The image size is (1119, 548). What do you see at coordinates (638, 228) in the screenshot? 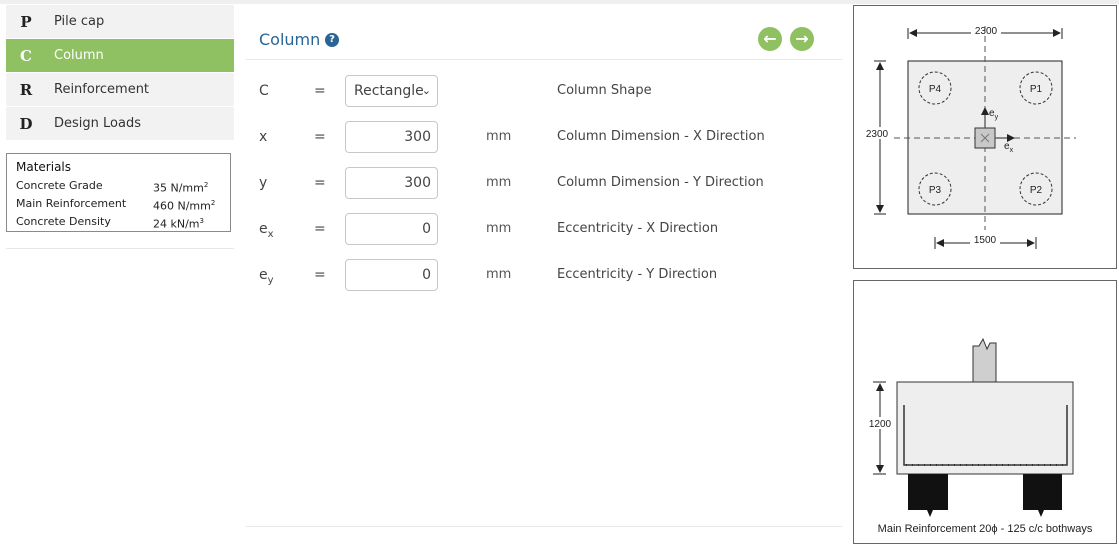
I see `param-description: Eccentricity - X Direction` at bounding box center [638, 228].